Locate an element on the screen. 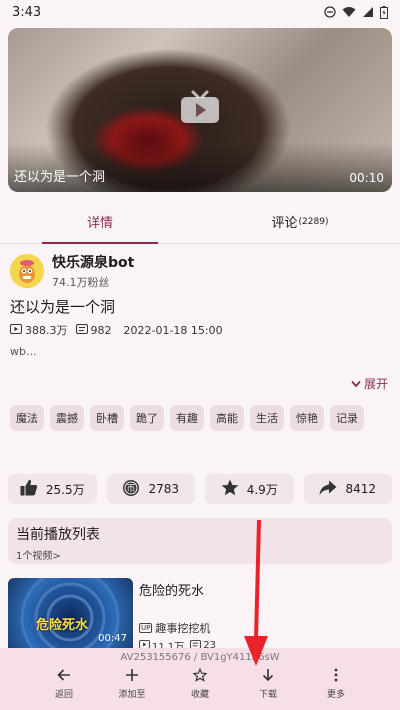 Image resolution: width=400 pixels, height=710 pixels. uploader-name: 快乐源泉bot is located at coordinates (93, 262).